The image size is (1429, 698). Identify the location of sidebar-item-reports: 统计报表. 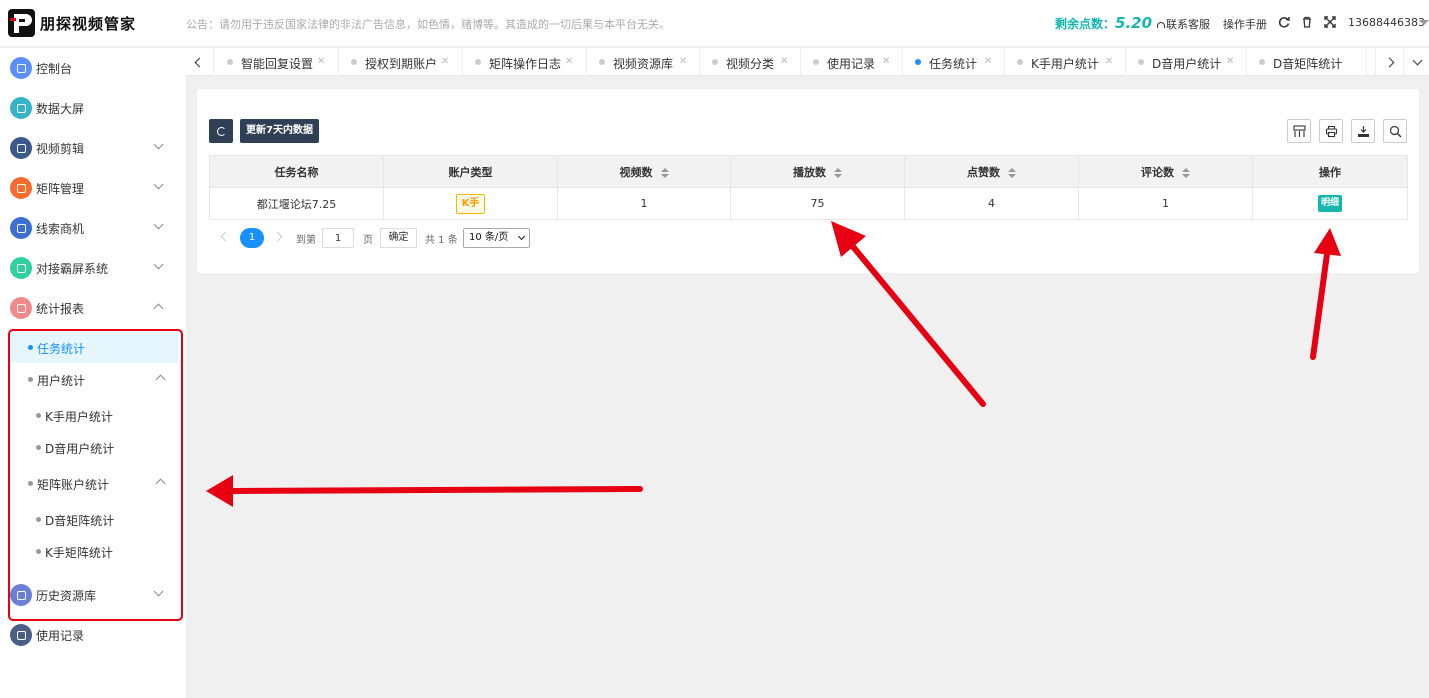
(93, 308).